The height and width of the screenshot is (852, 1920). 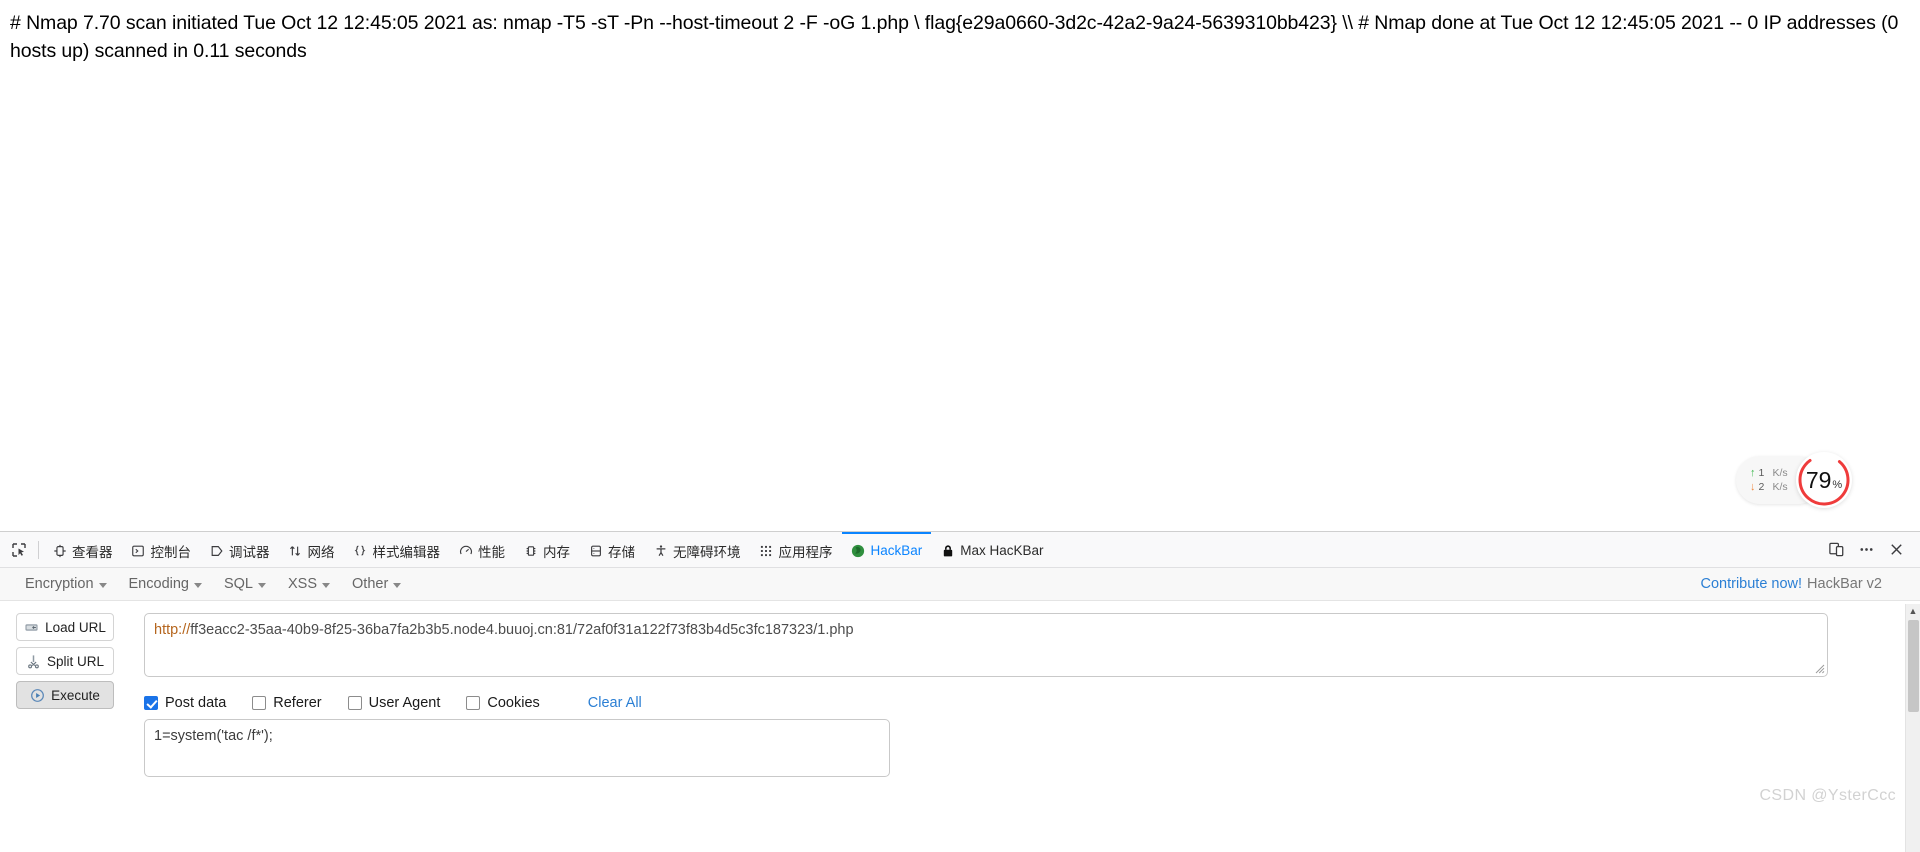 What do you see at coordinates (595, 550) in the screenshot?
I see `storage-icon` at bounding box center [595, 550].